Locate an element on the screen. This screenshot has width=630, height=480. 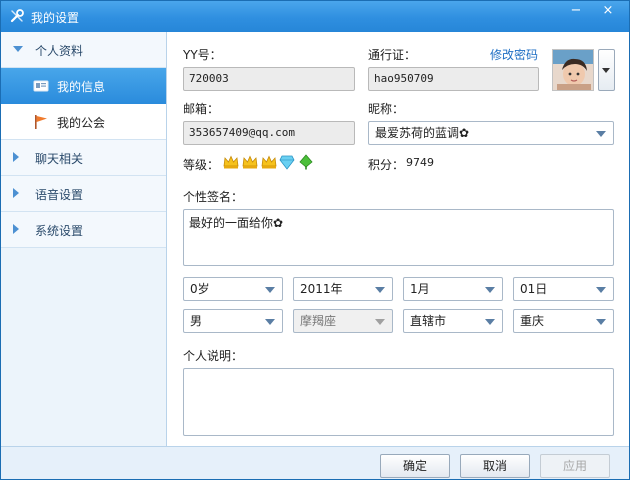
sidebar-group-system: 系统设置 is located at coordinates (83, 230).